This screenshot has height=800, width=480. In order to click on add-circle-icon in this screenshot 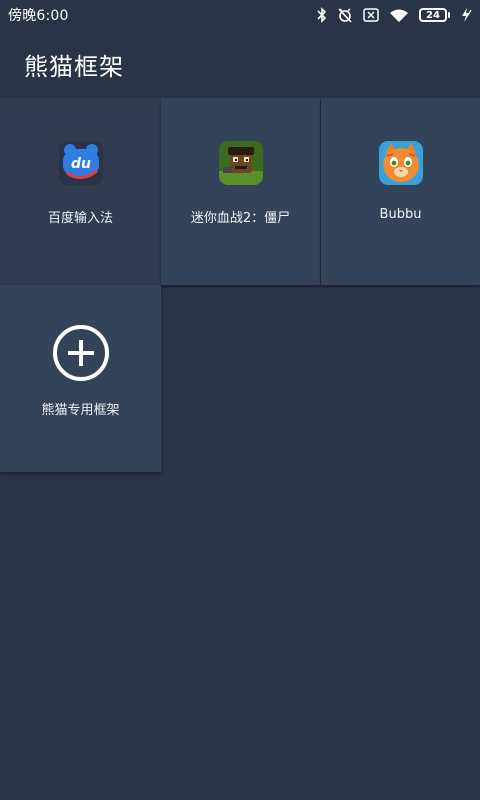, I will do `click(81, 353)`.